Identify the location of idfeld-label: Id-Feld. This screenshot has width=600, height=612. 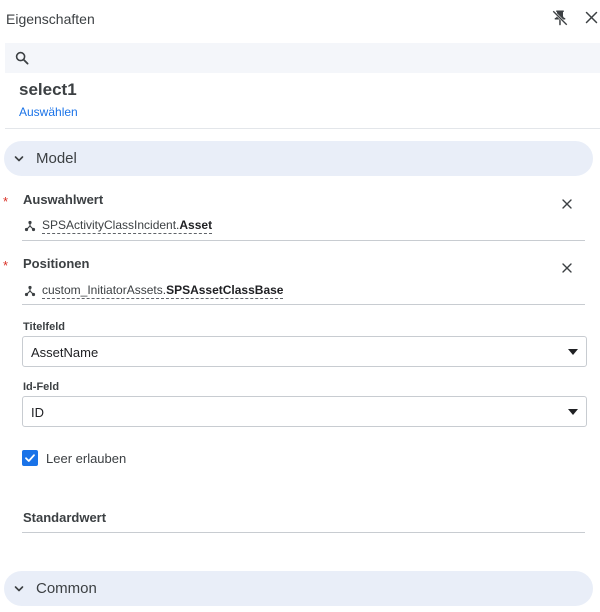
(41, 387).